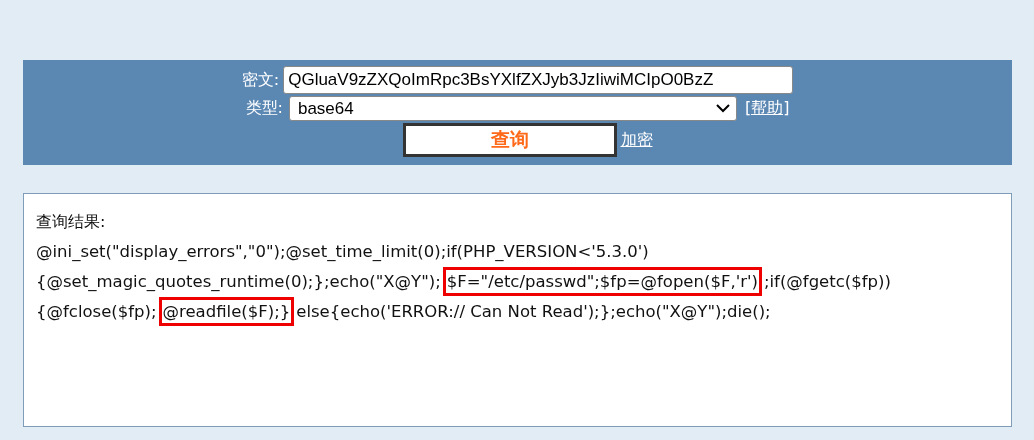 The height and width of the screenshot is (440, 1034). Describe the element at coordinates (260, 80) in the screenshot. I see `ciphertext-label: 密文:` at that location.